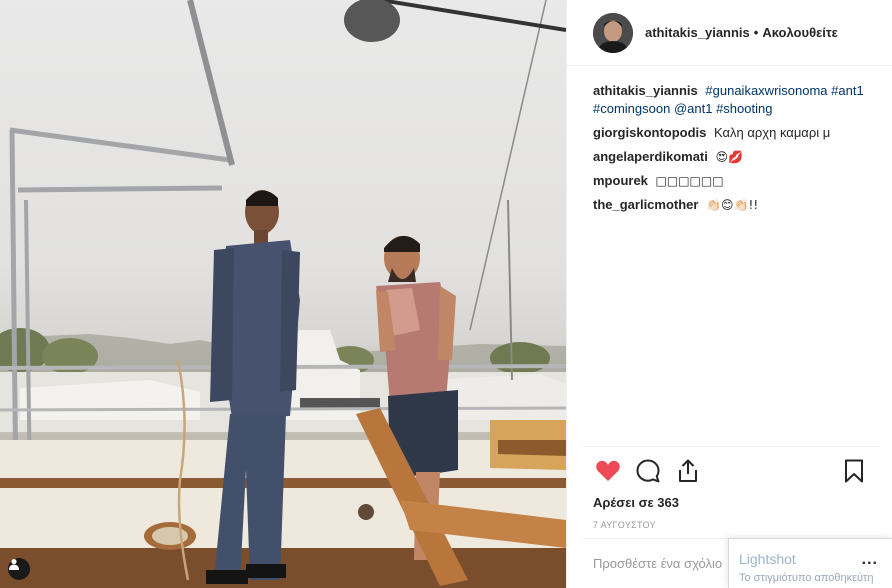  Describe the element at coordinates (693, 108) in the screenshot. I see `mention-link: @ant1` at that location.